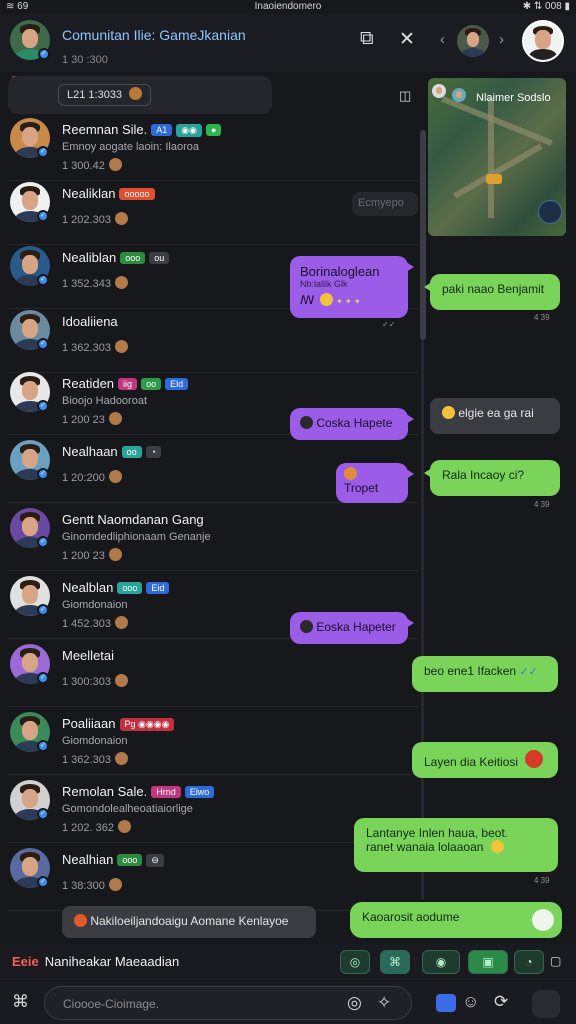 The height and width of the screenshot is (1024, 576). I want to click on chat-title: Comunitan Ilie: GameJkanian, so click(154, 35).